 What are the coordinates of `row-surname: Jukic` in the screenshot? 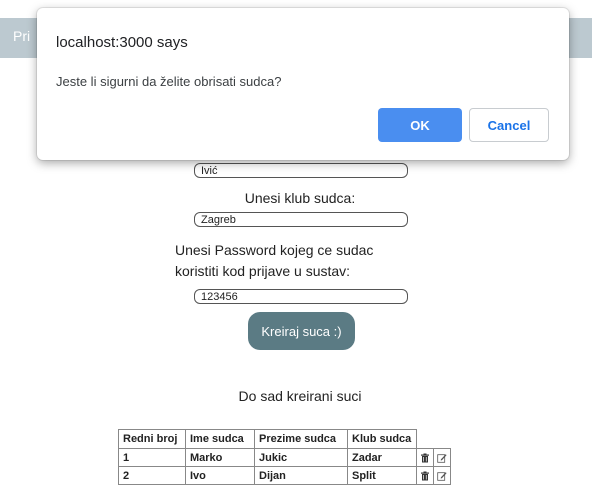 It's located at (301, 457).